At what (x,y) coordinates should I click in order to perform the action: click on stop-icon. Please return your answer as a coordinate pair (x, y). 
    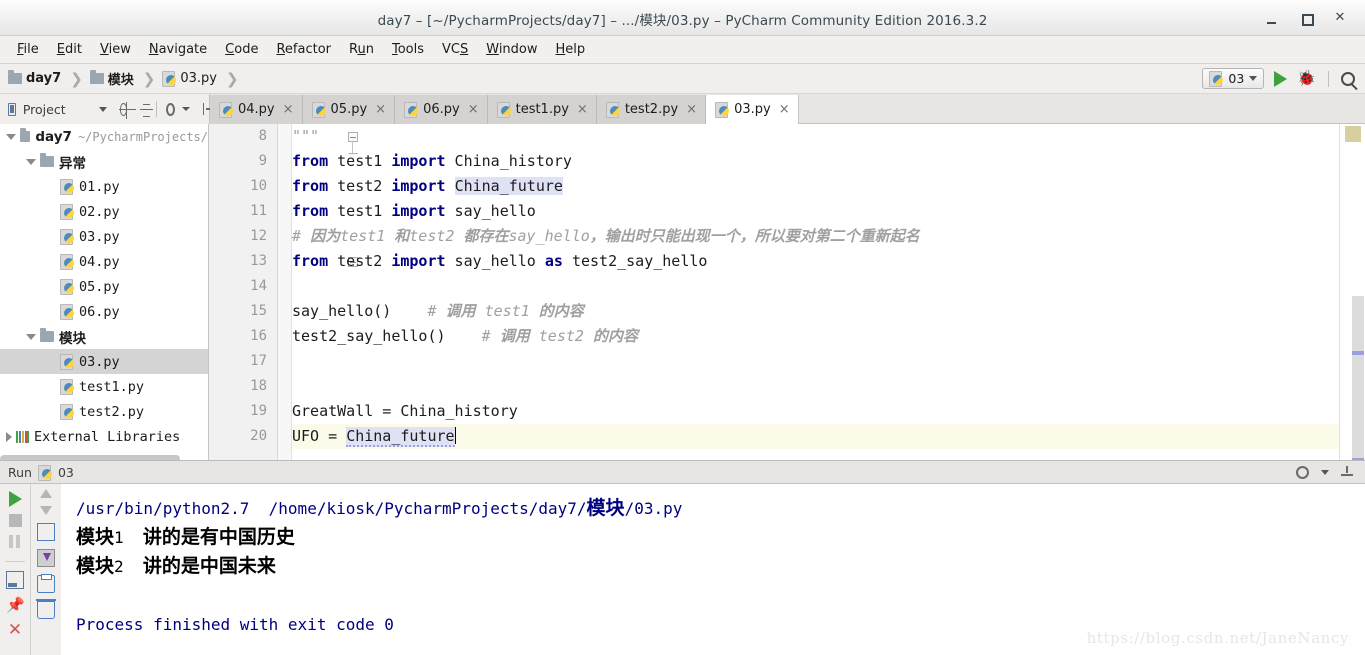
    Looking at the image, I should click on (15, 520).